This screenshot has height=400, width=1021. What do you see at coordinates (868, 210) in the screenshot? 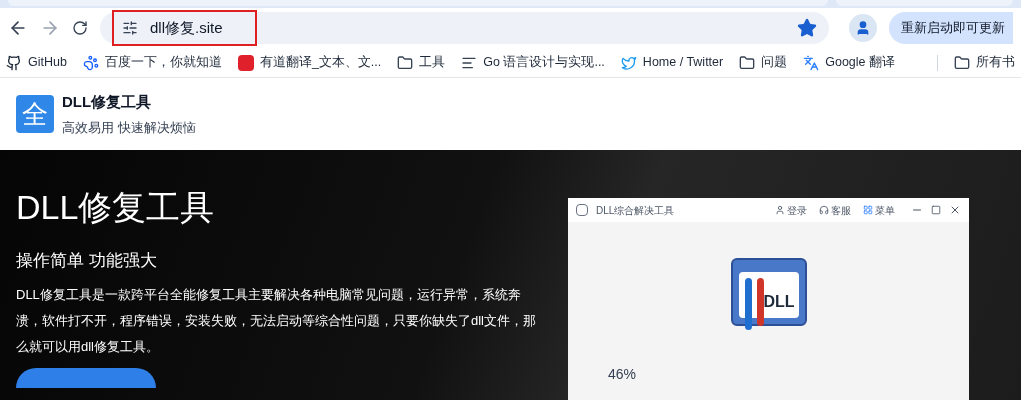
I see `grid-icon` at bounding box center [868, 210].